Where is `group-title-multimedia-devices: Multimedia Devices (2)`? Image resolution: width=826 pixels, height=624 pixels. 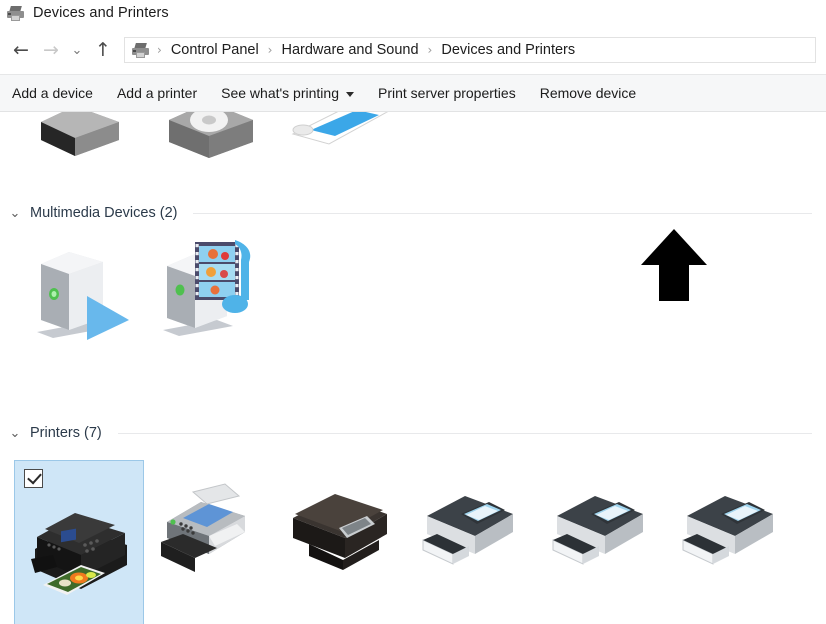
group-title-multimedia-devices: Multimedia Devices (2) is located at coordinates (104, 213).